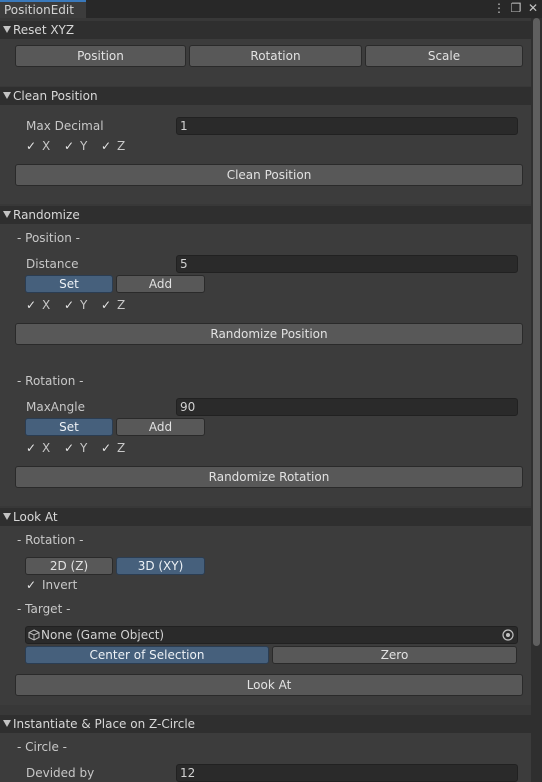 The image size is (542, 782). I want to click on clean-position-button: Clean Position, so click(269, 175).